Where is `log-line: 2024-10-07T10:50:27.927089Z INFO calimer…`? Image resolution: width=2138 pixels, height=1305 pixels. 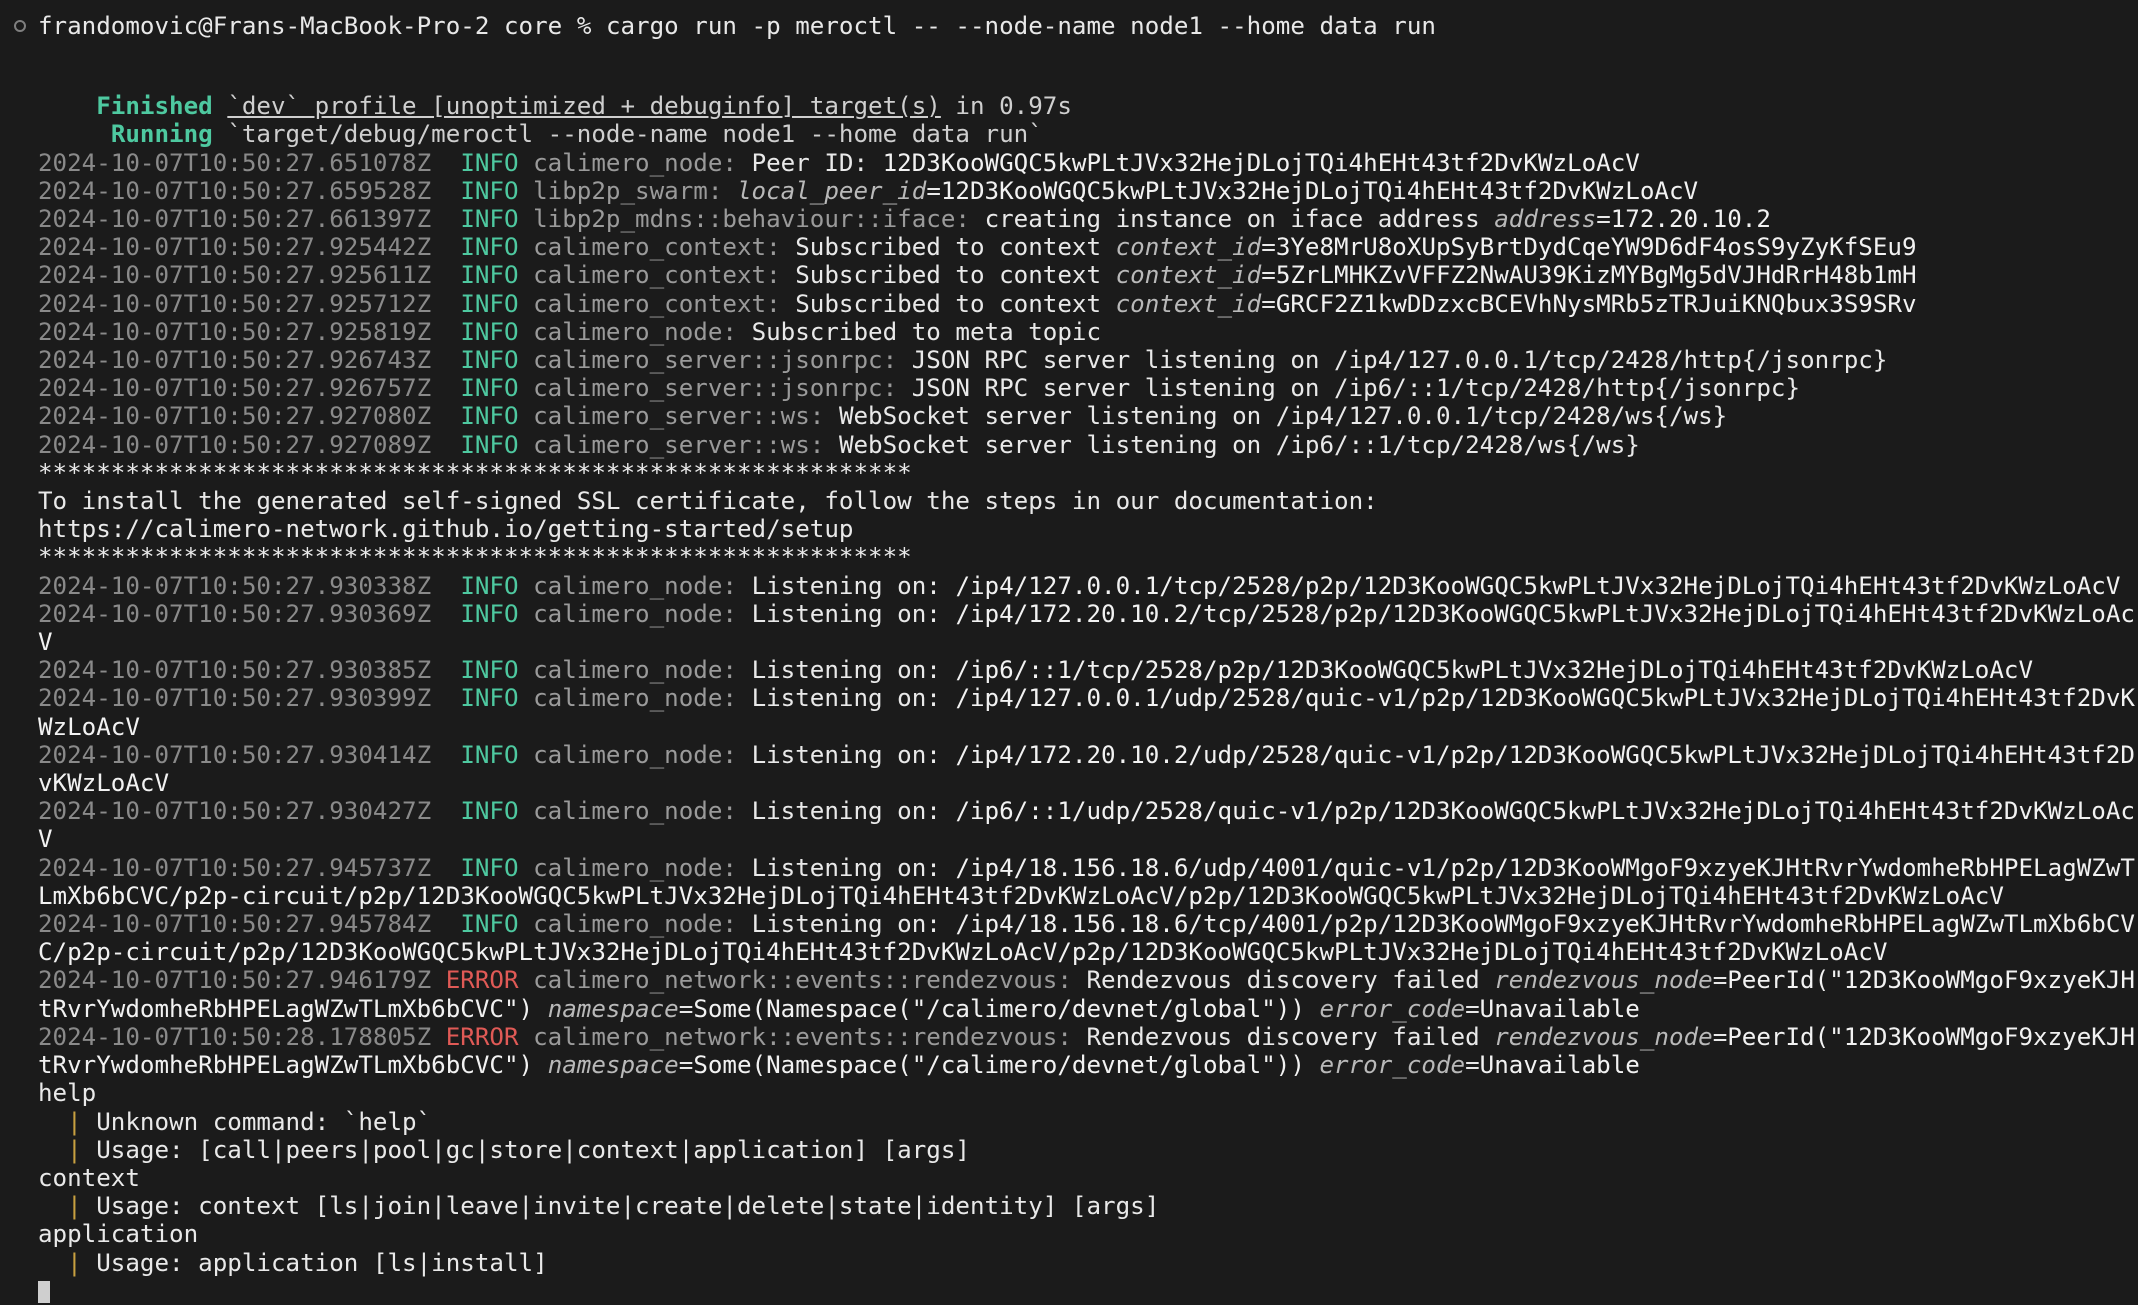 log-line: 2024-10-07T10:50:27.927089Z INFO calimer… is located at coordinates (1069, 445).